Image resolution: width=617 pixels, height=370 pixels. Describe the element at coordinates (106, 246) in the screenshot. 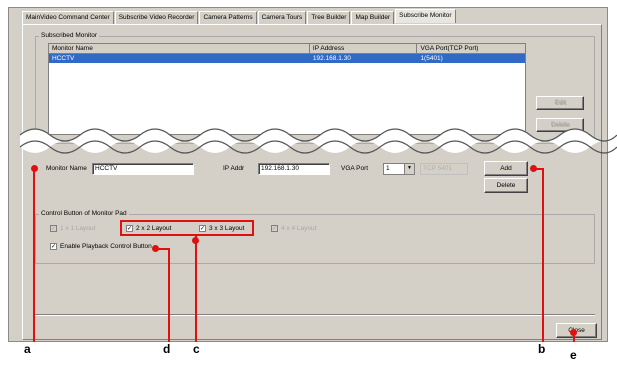

I see `enable-playback-label: Enable Playback Control Button` at that location.